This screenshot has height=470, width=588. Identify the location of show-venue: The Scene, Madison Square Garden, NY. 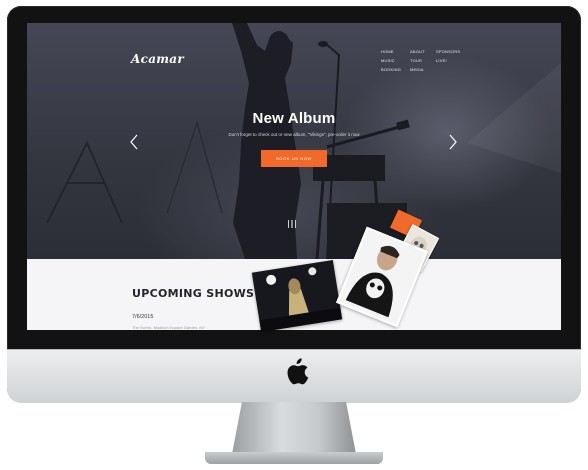
(168, 327).